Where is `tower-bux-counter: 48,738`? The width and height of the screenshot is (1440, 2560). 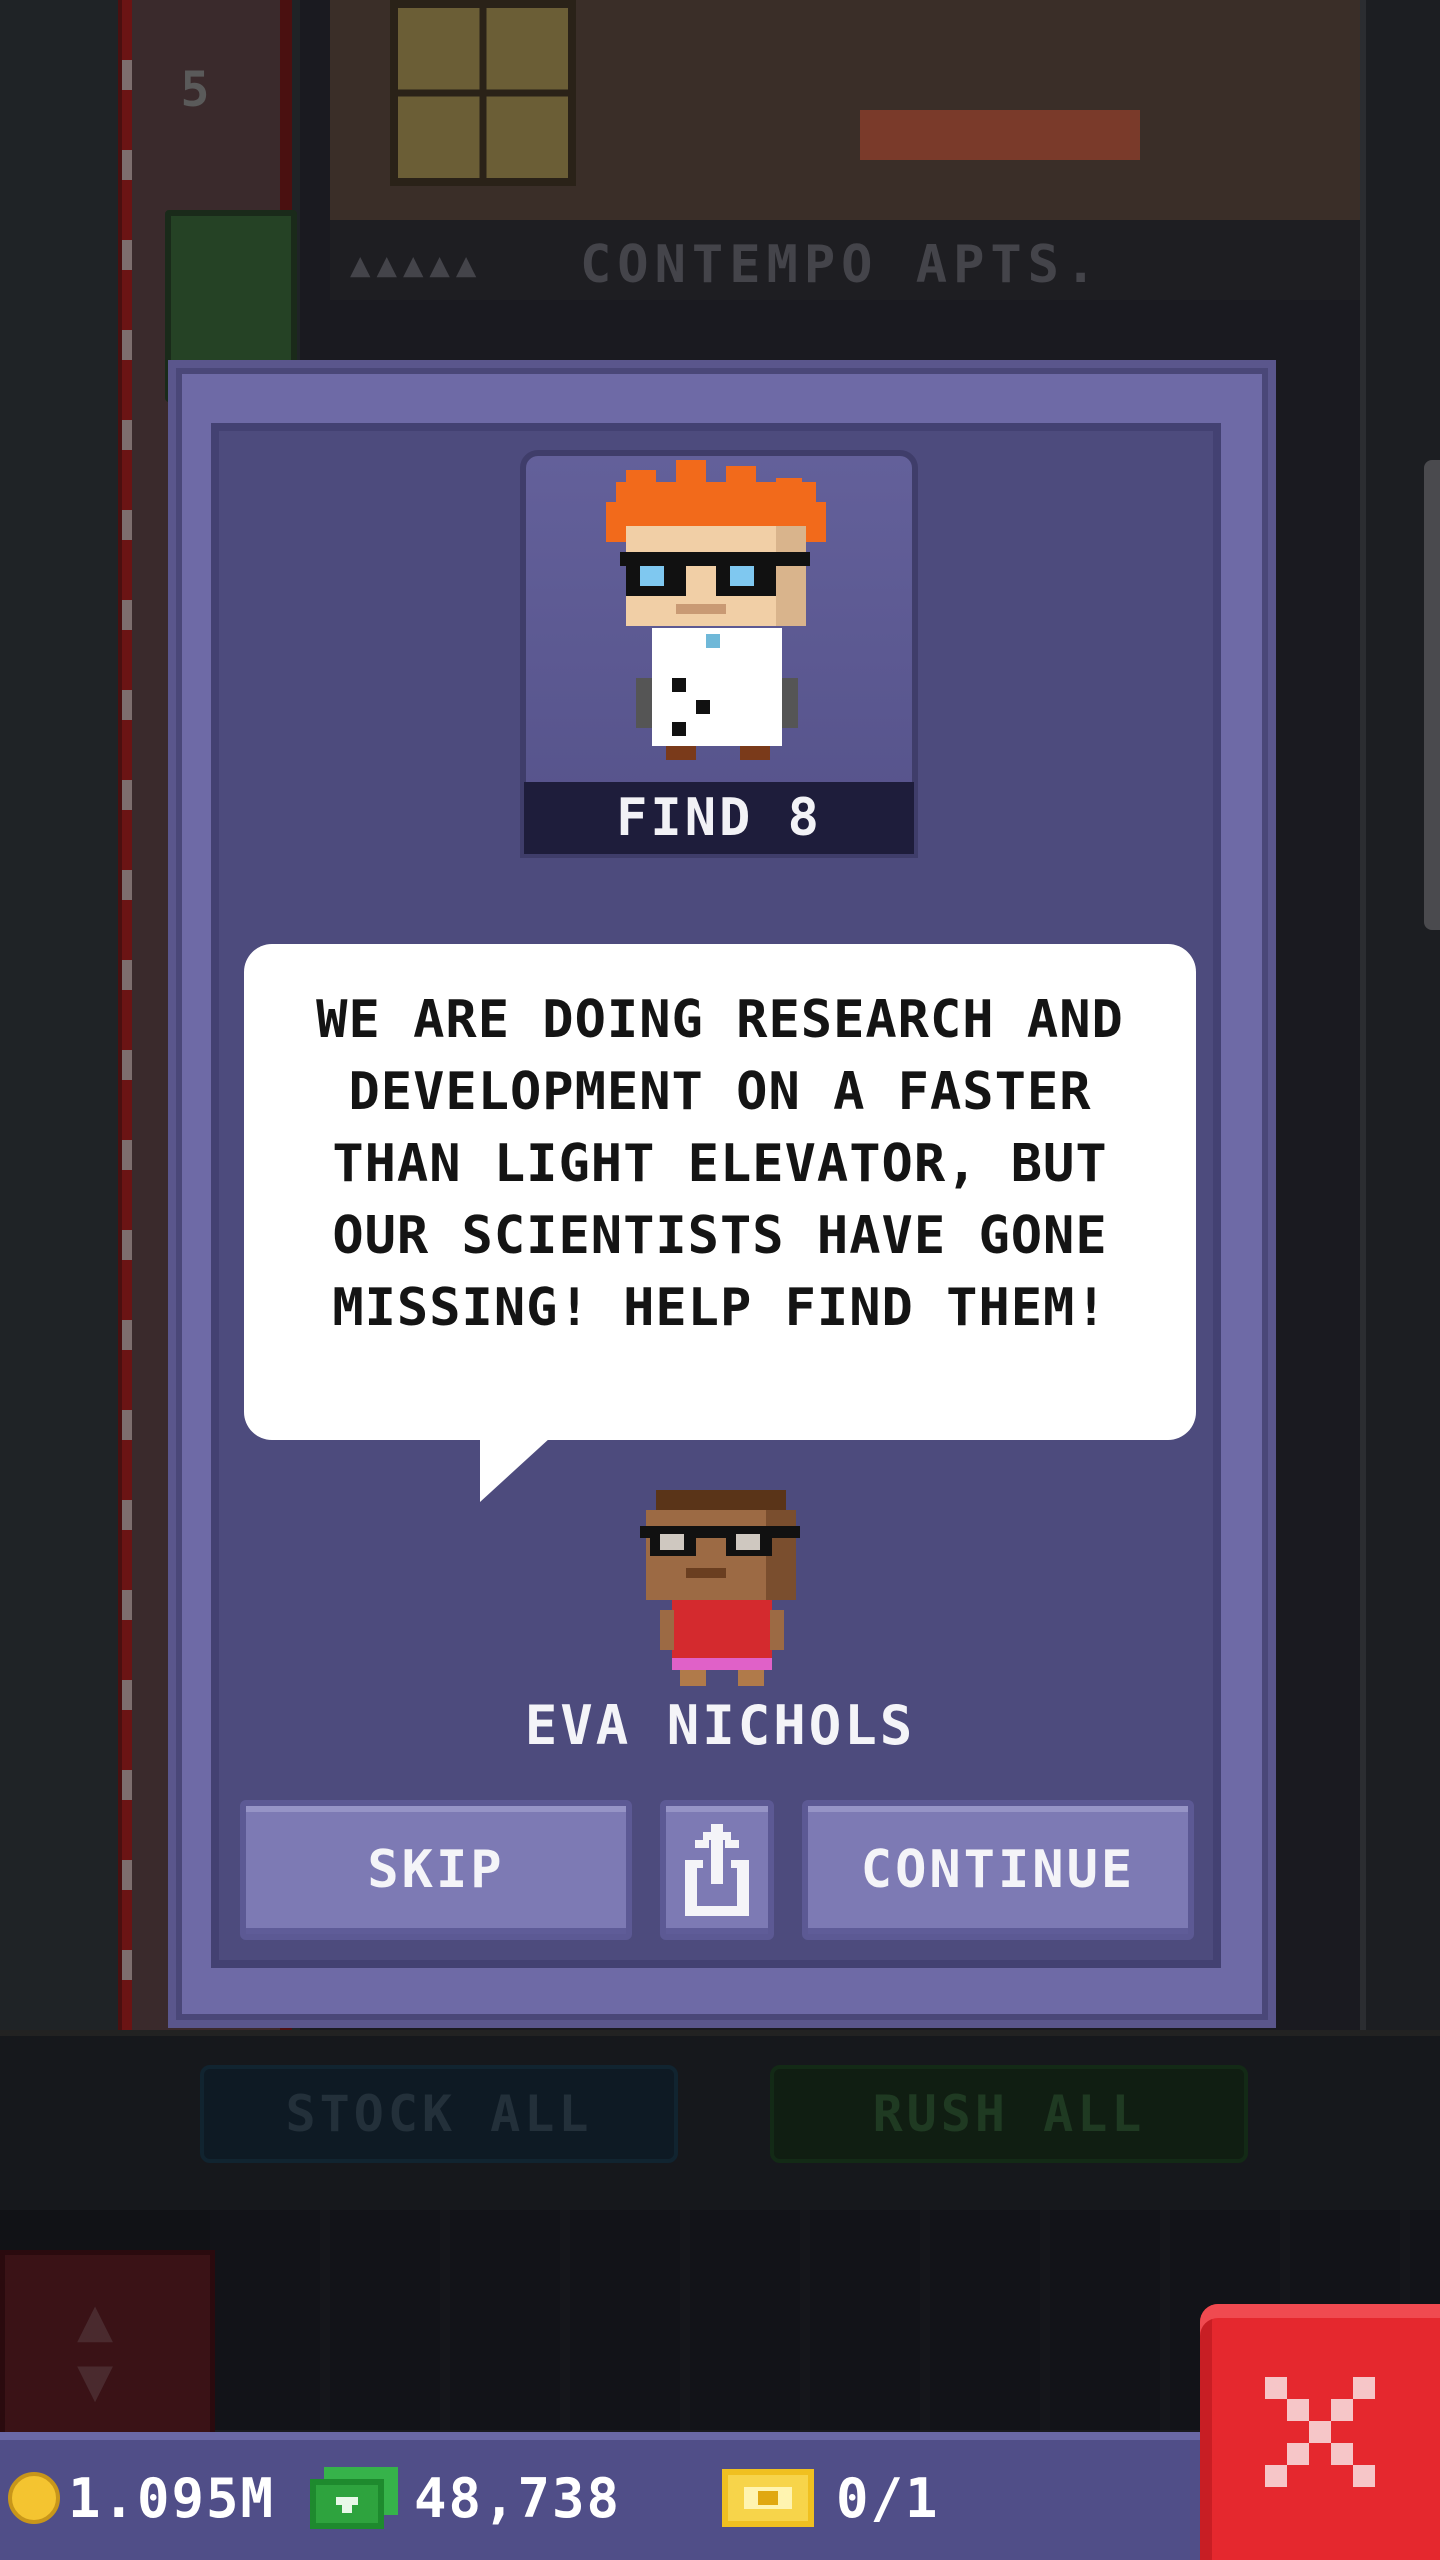
tower-bux-counter: 48,738 is located at coordinates (465, 2498).